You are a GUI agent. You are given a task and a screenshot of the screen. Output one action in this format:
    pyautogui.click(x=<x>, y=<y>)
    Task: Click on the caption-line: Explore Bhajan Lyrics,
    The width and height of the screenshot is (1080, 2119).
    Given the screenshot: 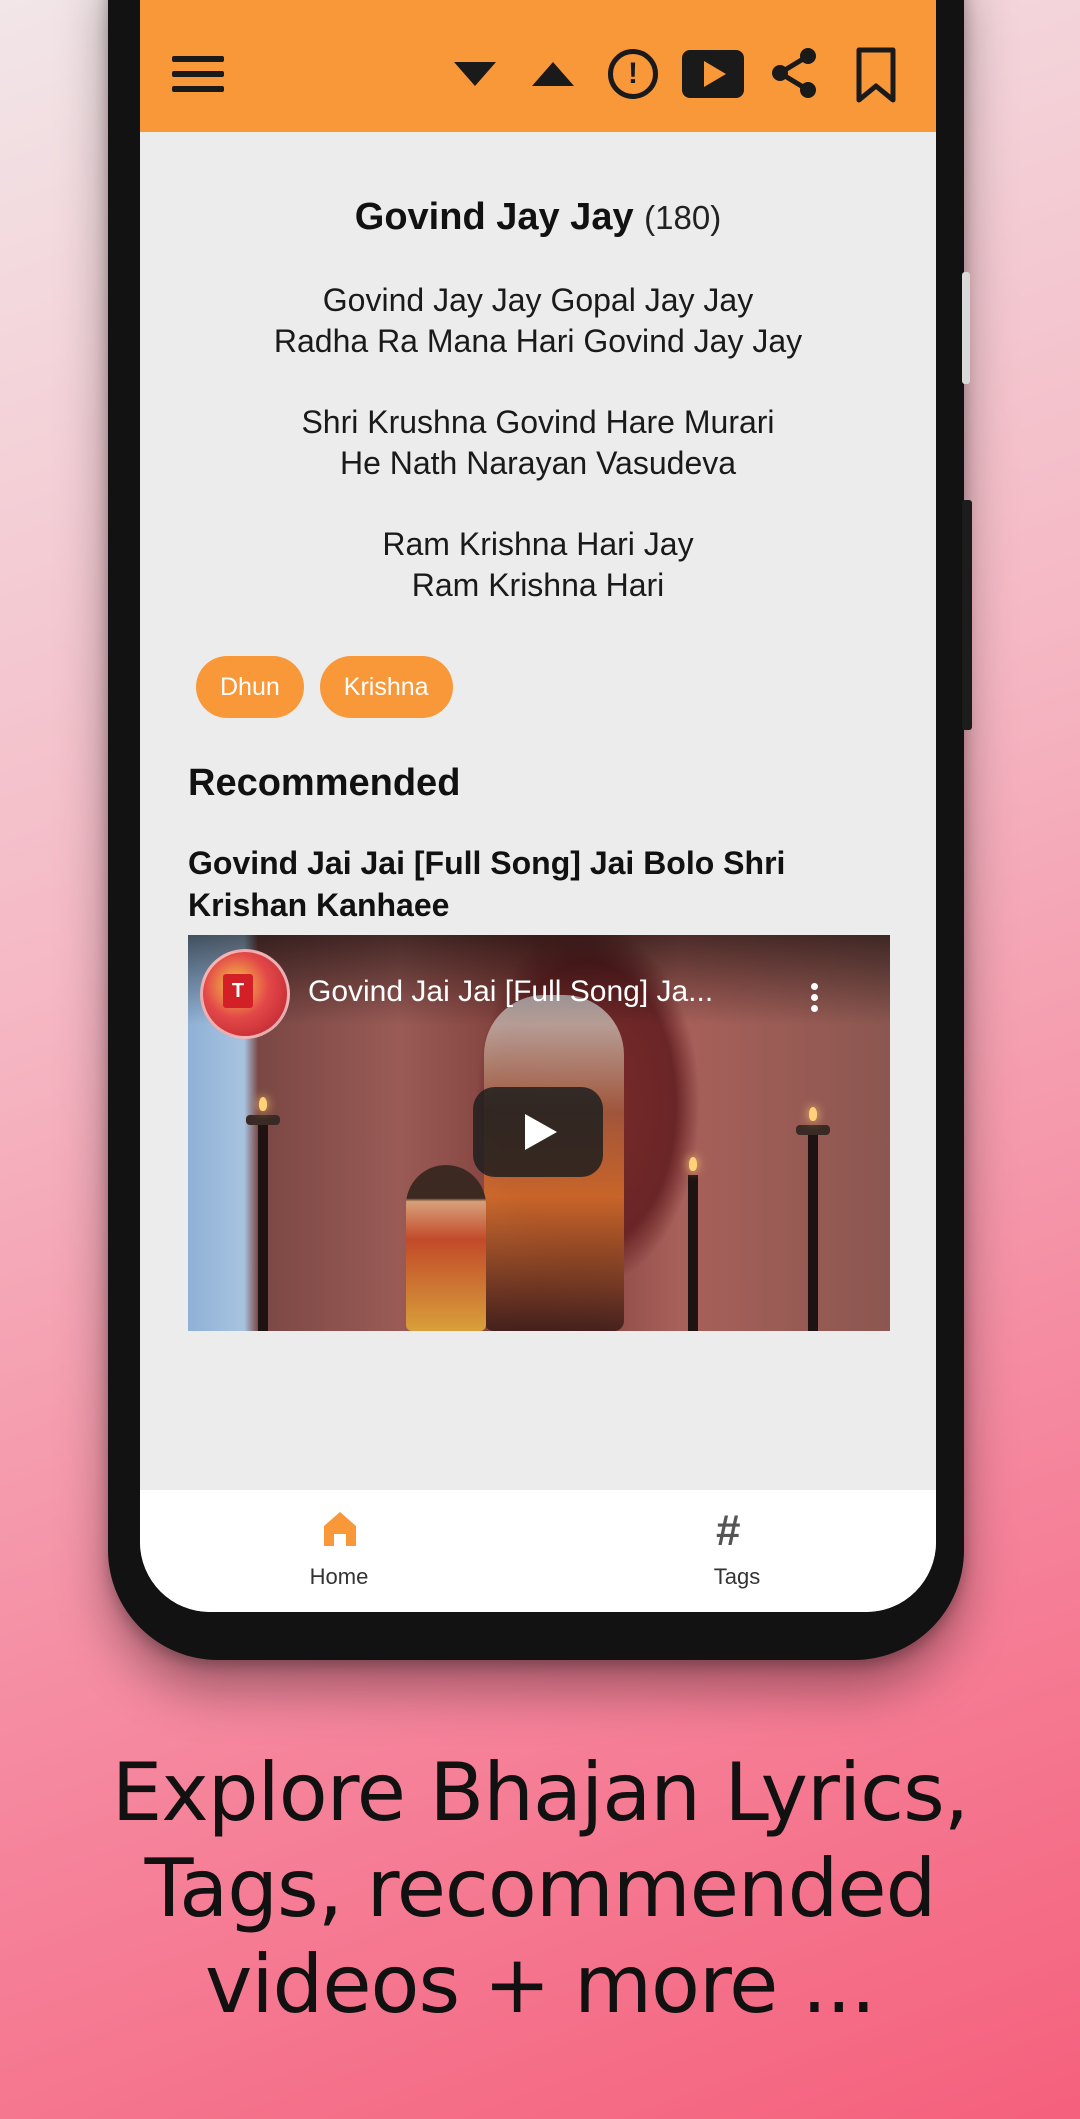 What is the action you would take?
    pyautogui.click(x=540, y=1792)
    